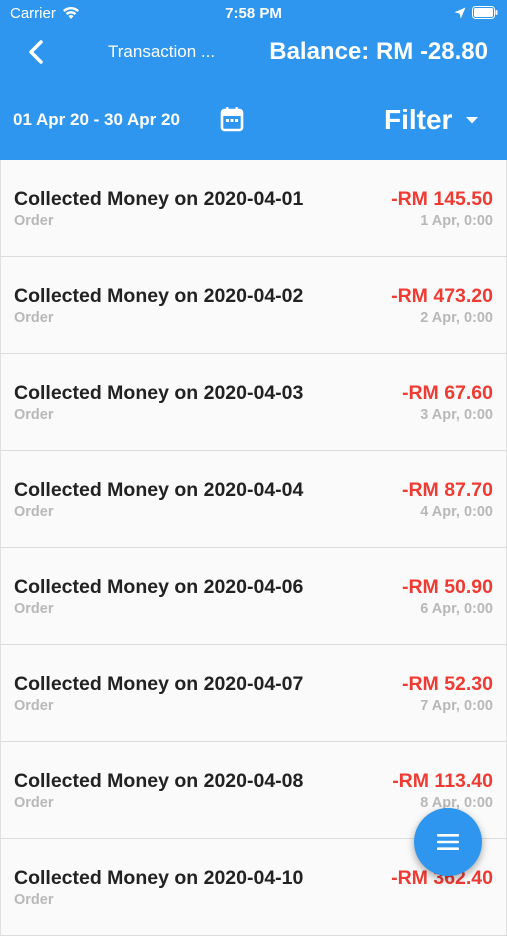 Image resolution: width=507 pixels, height=936 pixels. What do you see at coordinates (447, 587) in the screenshot?
I see `transaction-amount: -RM 50.90` at bounding box center [447, 587].